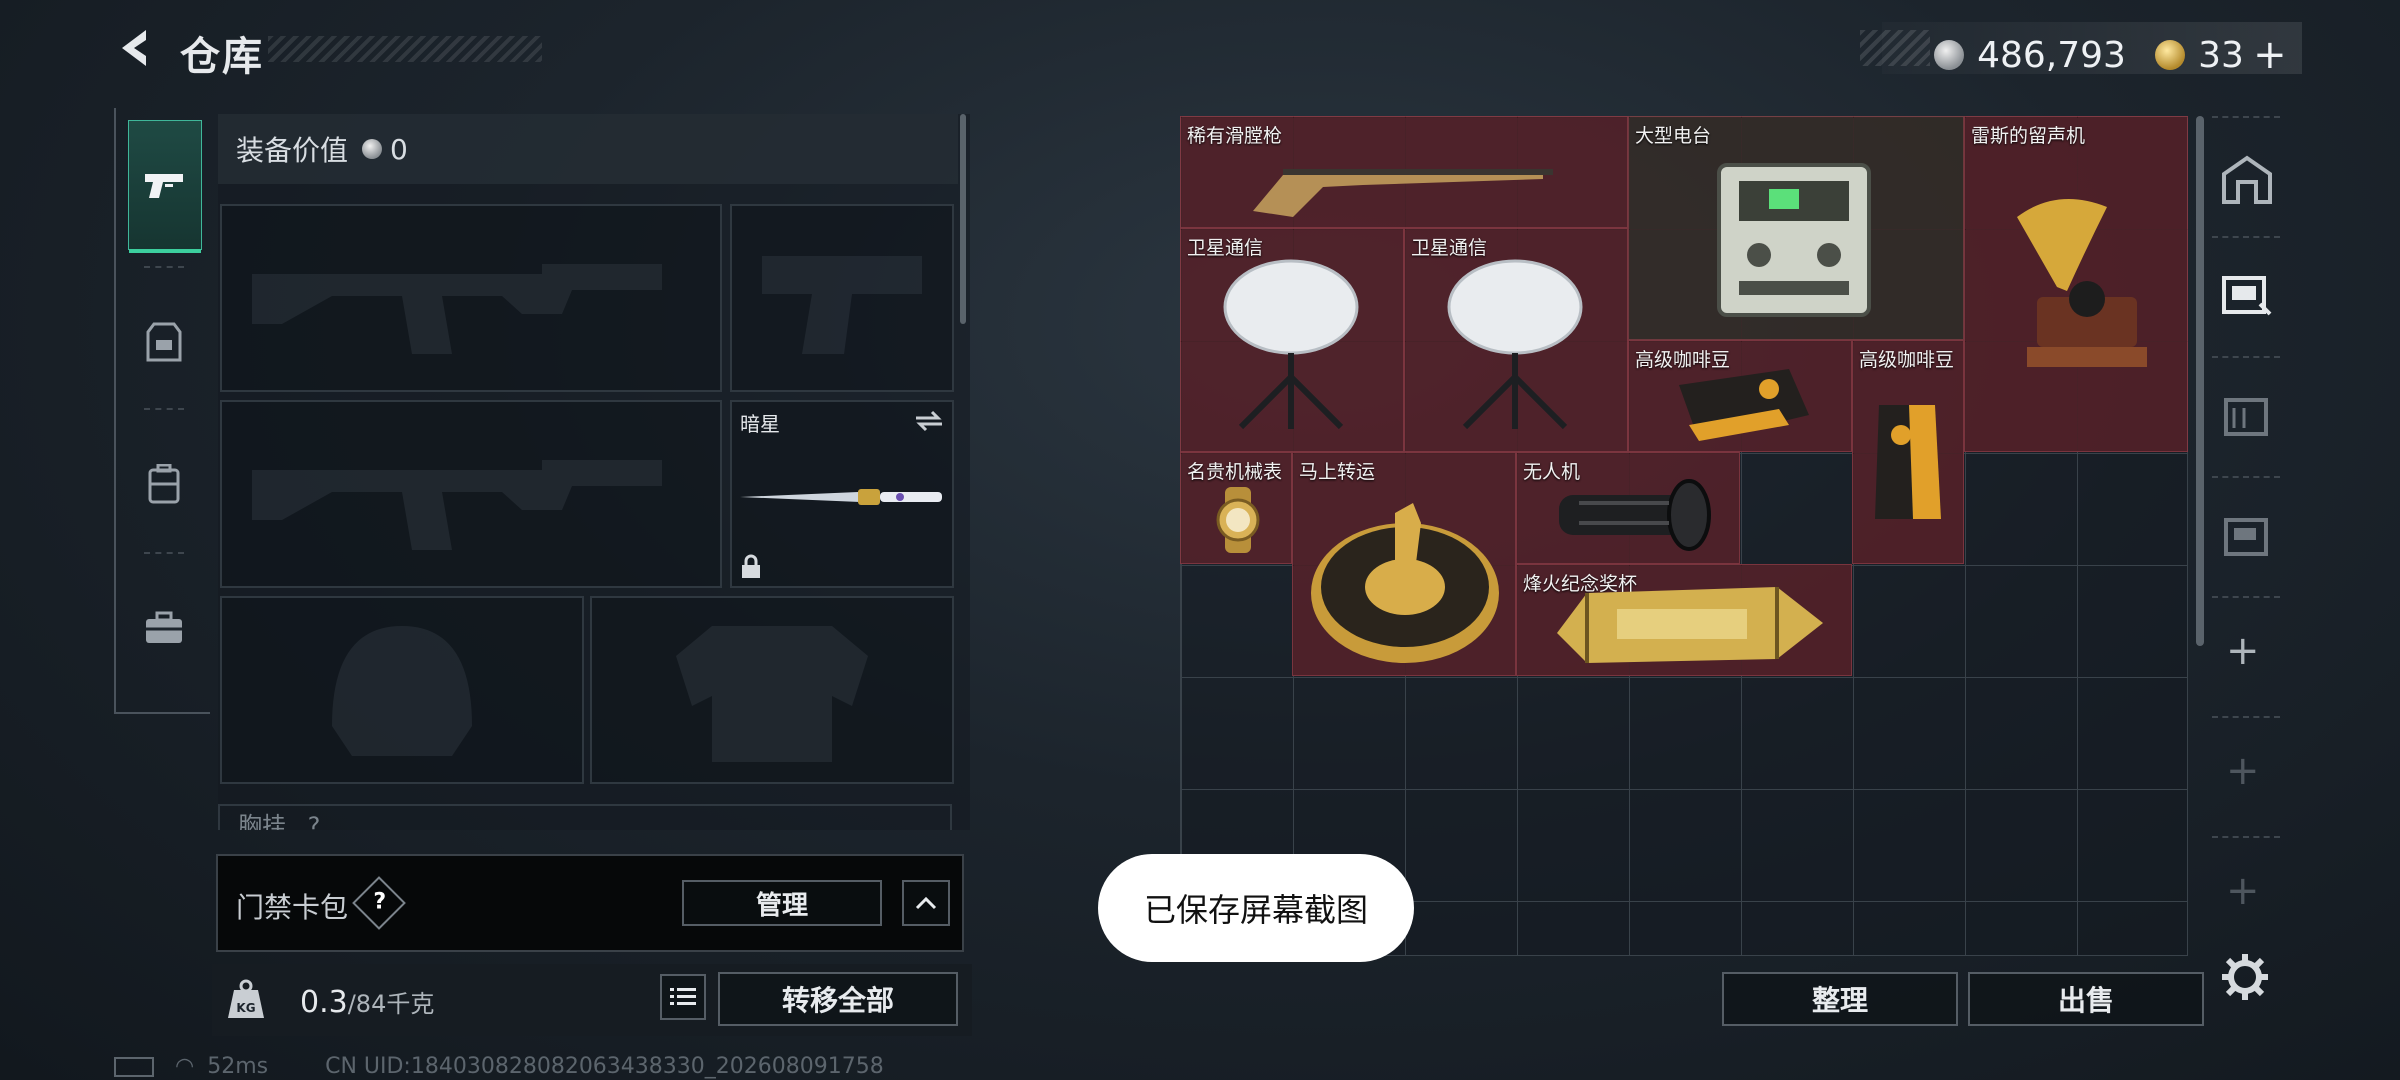  I want to click on weight-current: 0.3, so click(324, 1002).